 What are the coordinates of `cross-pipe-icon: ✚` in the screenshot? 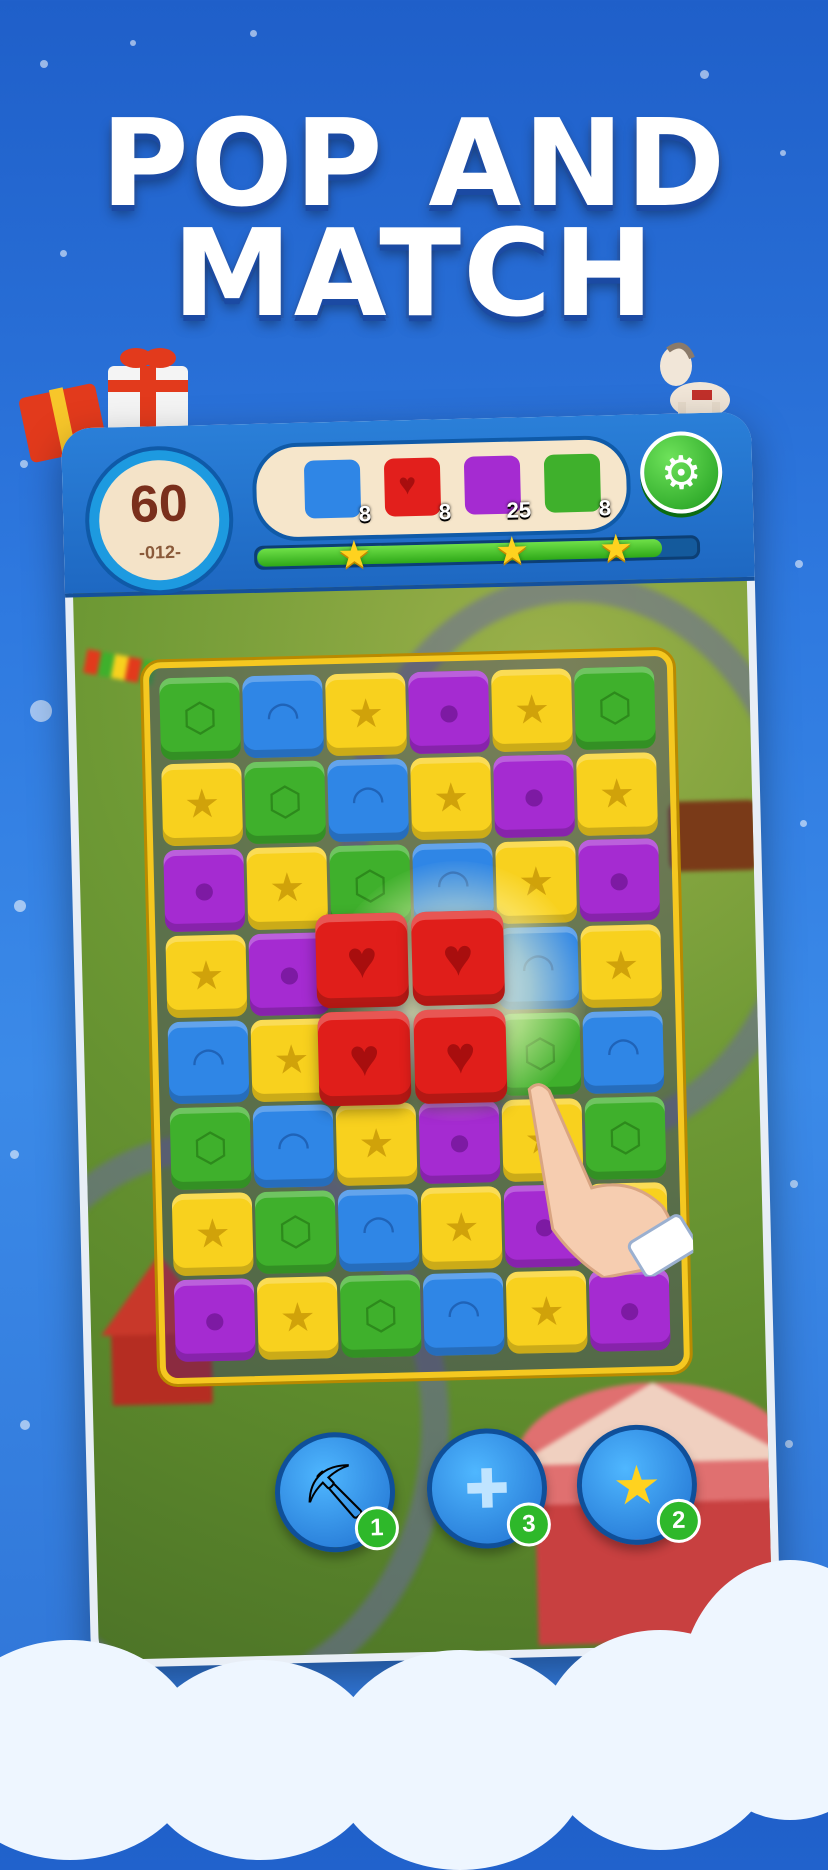 It's located at (487, 1489).